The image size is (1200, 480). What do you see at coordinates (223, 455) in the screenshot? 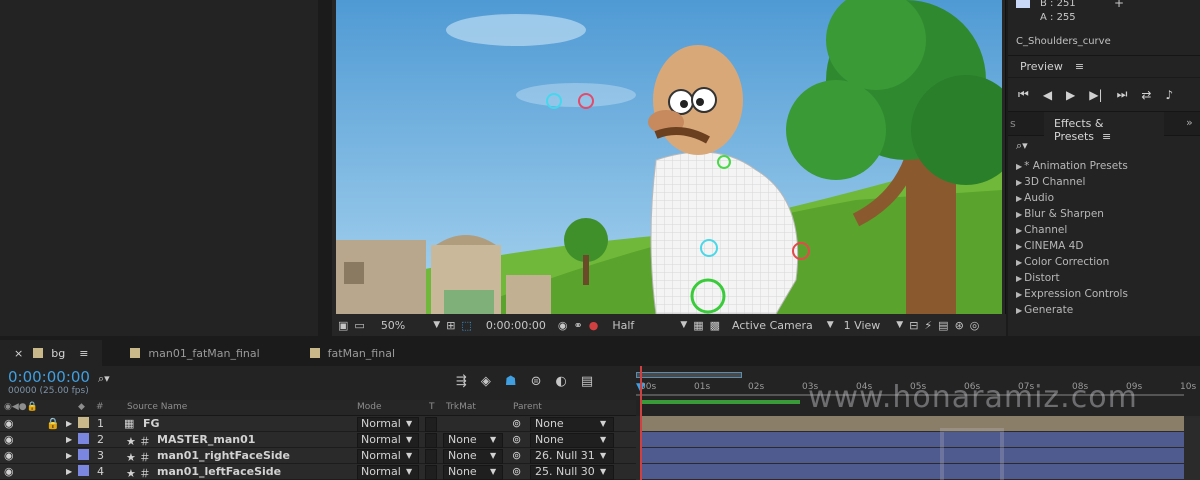
I see `layer-name: man01_rightFaceSide` at bounding box center [223, 455].